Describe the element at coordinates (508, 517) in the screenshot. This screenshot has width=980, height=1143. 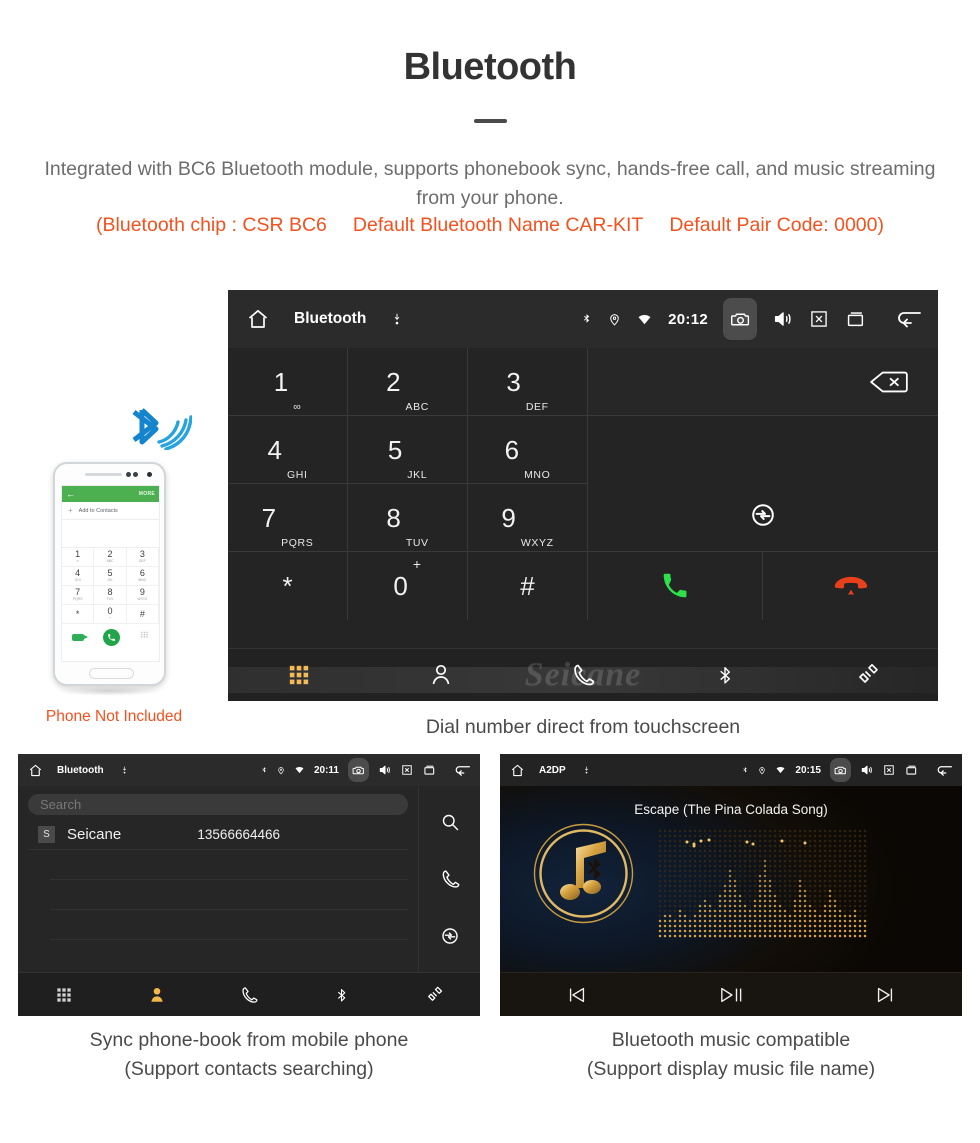
I see `dialpad-key-num: 9` at that location.